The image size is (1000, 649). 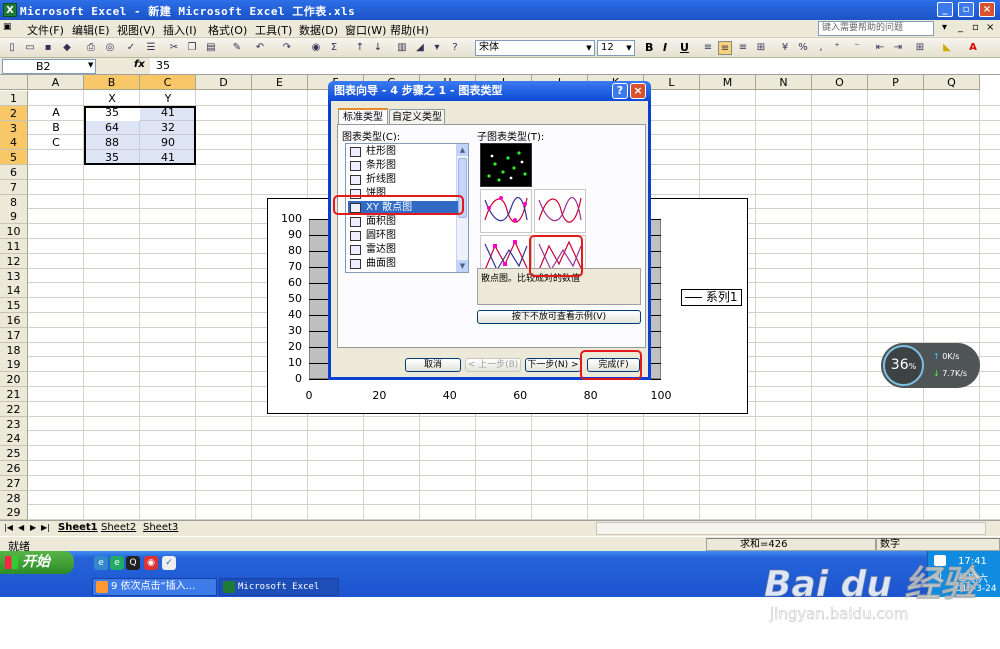 I want to click on increase-indent-icon: ⇥, so click(x=898, y=48).